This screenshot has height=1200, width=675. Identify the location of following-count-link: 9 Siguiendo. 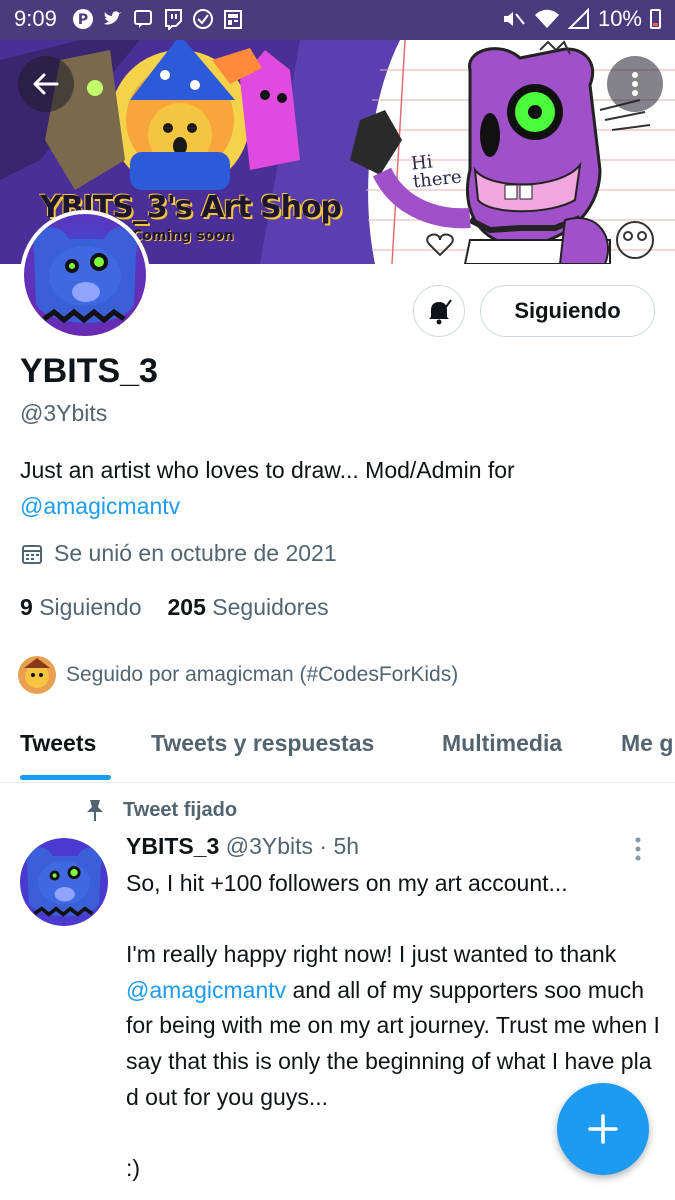
(81, 607).